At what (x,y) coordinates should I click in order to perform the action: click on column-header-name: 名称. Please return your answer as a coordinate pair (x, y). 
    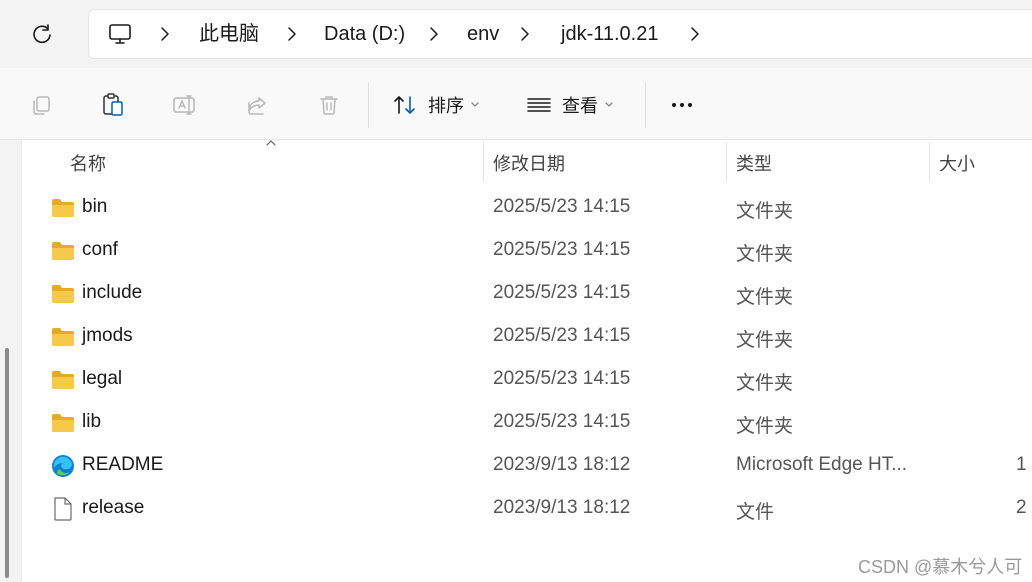
    Looking at the image, I should click on (88, 163).